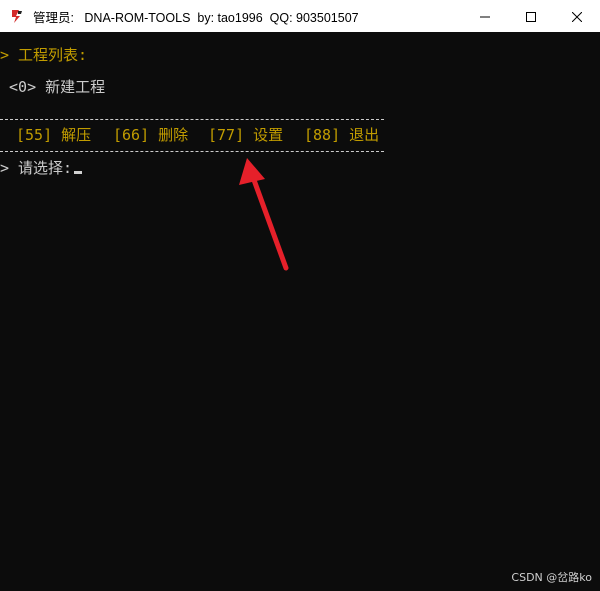  I want to click on minimize-button, so click(485, 16).